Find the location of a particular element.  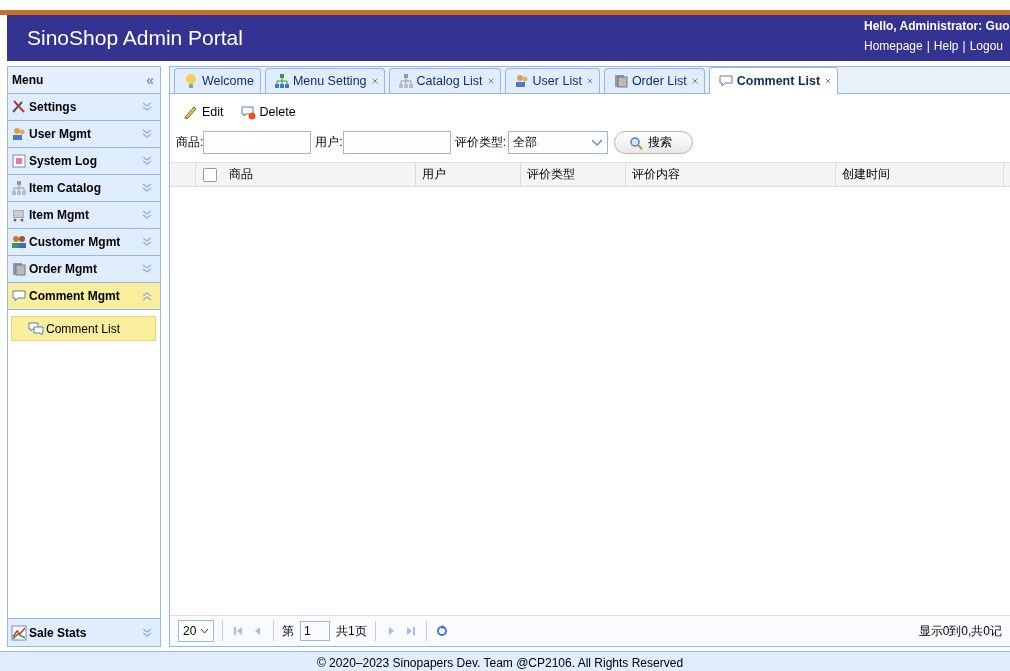

lightbulb-icon is located at coordinates (191, 81).